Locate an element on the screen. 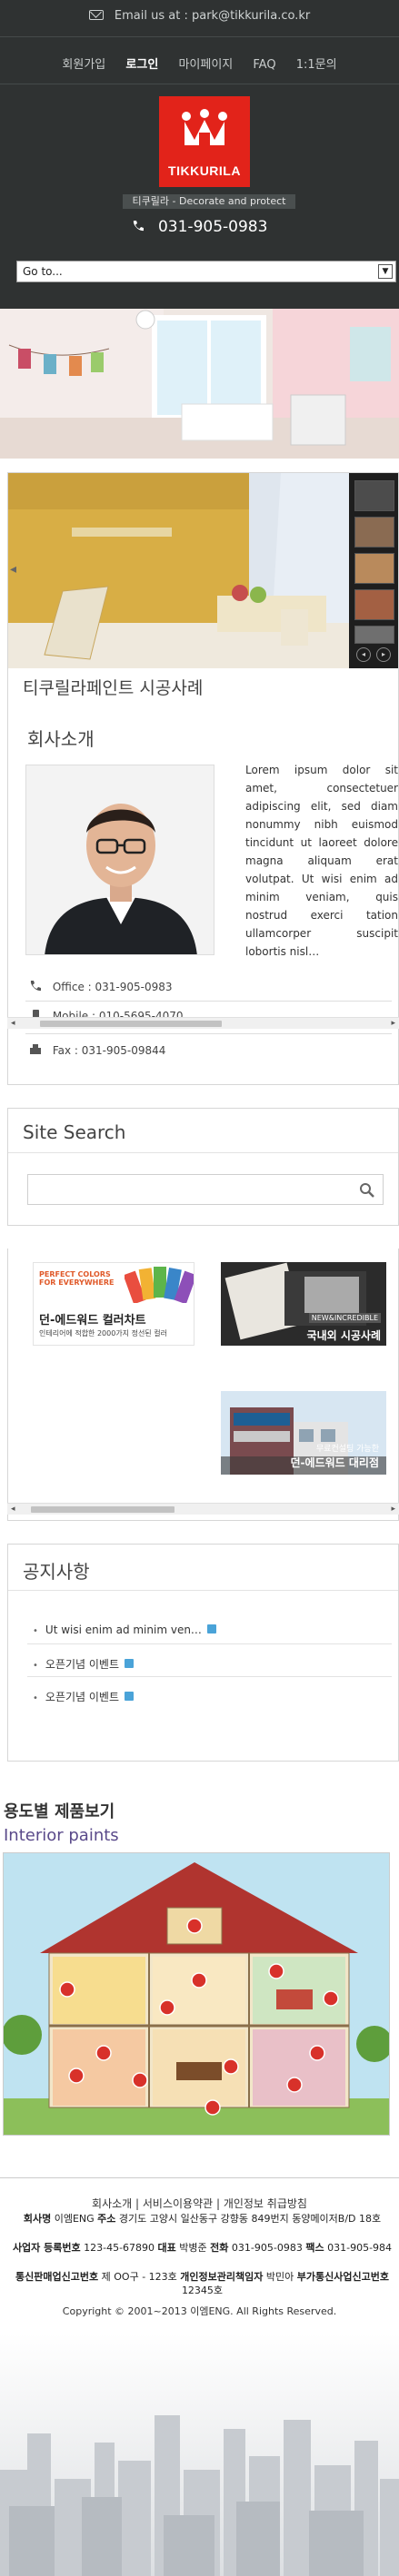  footer-divider is located at coordinates (199, 2177).